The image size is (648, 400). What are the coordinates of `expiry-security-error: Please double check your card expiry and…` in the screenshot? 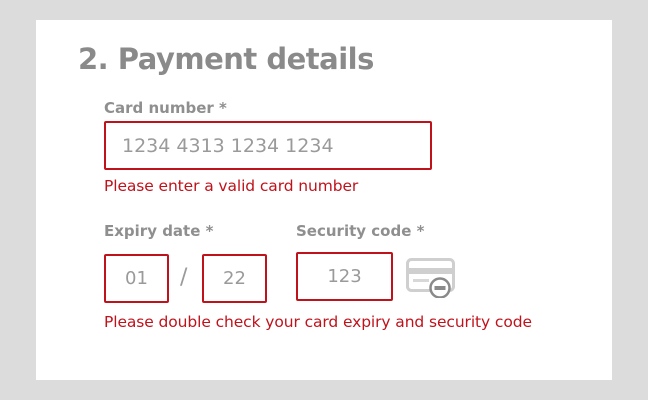 It's located at (318, 322).